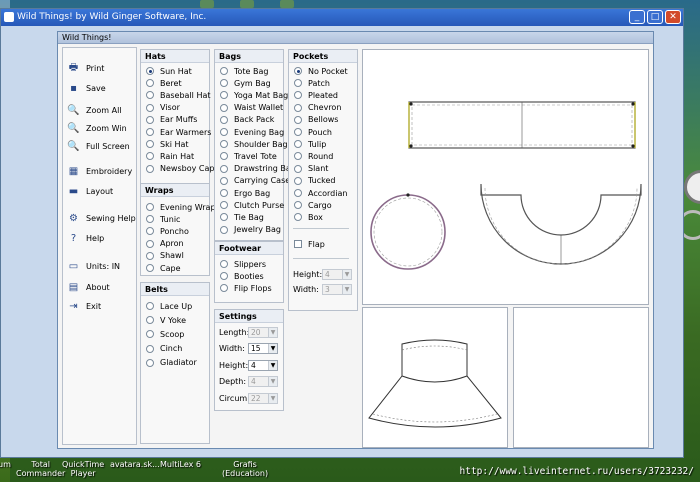  What do you see at coordinates (165, 256) in the screenshot?
I see `wraps-option-shawl: Shawl` at bounding box center [165, 256].